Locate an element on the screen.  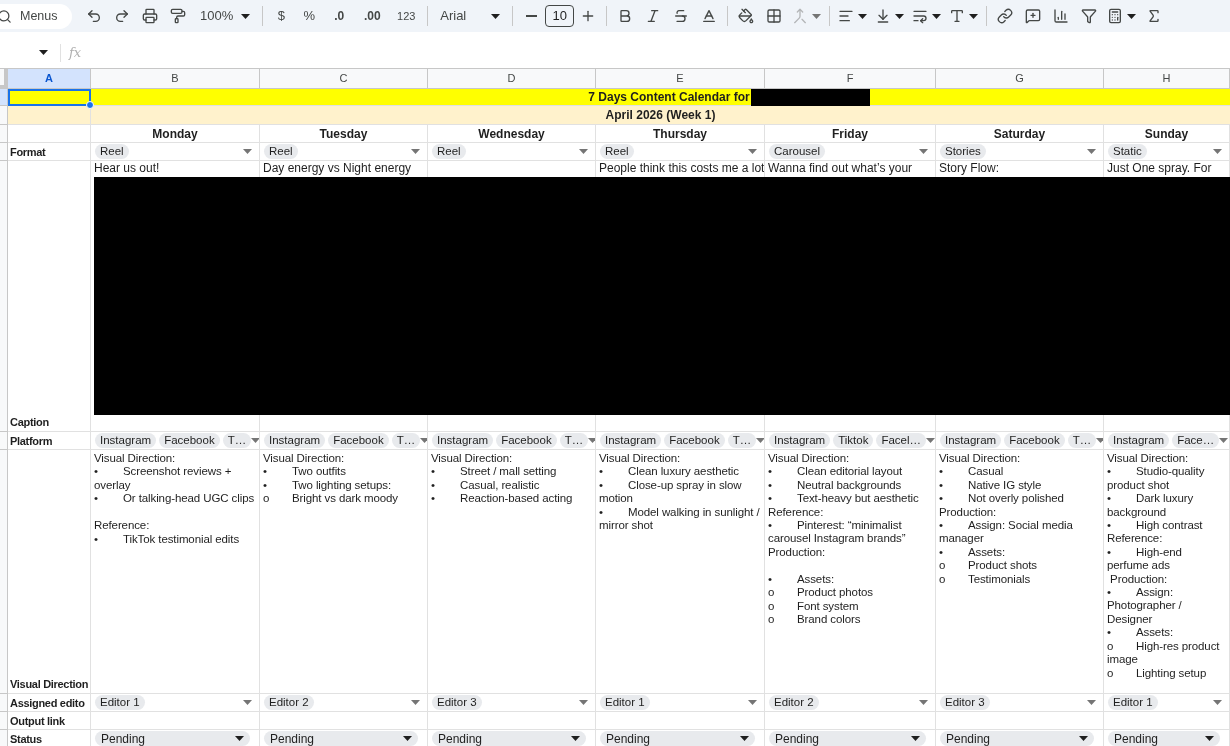
format-chip: Static is located at coordinates (1127, 151).